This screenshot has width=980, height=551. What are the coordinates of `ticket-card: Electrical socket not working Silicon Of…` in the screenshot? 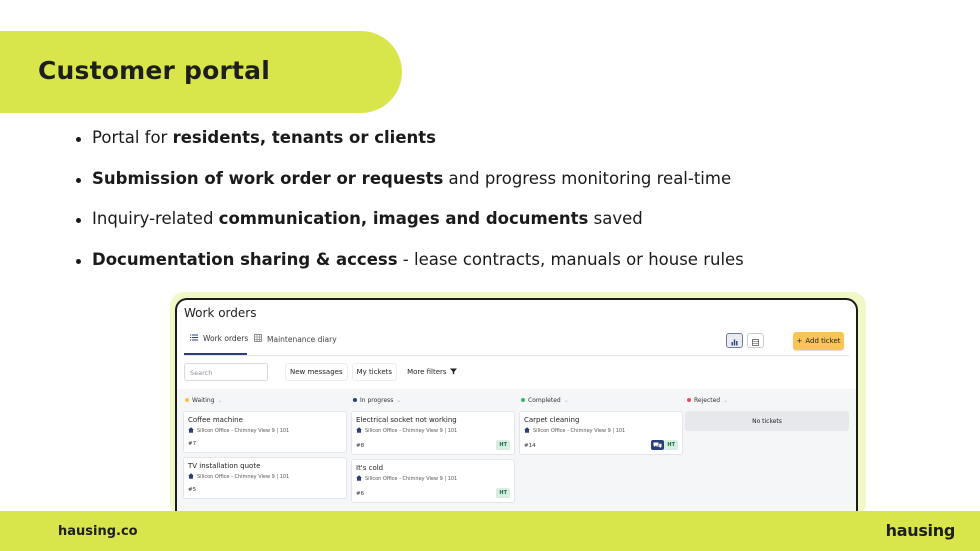 It's located at (433, 433).